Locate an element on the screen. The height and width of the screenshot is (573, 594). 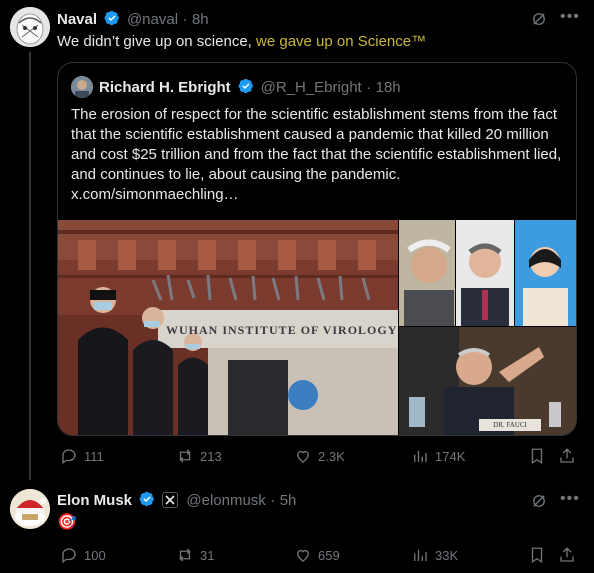
thread-line is located at coordinates (30, 266).